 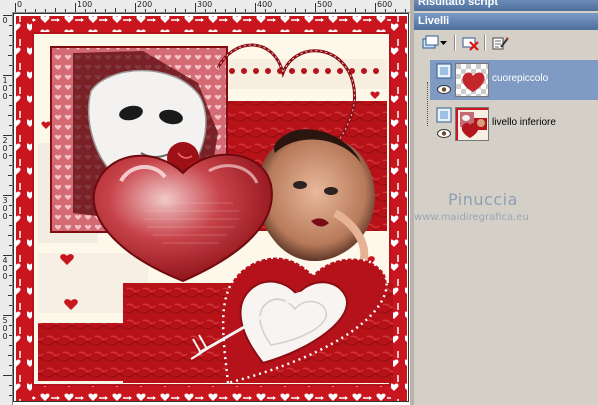 I want to click on delete-layer-icon, so click(x=470, y=44).